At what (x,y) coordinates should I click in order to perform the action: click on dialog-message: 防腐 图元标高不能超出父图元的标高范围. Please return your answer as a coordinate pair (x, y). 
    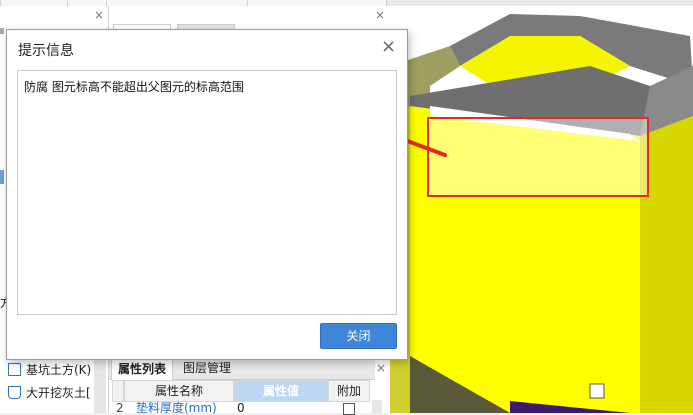
    Looking at the image, I should click on (134, 87).